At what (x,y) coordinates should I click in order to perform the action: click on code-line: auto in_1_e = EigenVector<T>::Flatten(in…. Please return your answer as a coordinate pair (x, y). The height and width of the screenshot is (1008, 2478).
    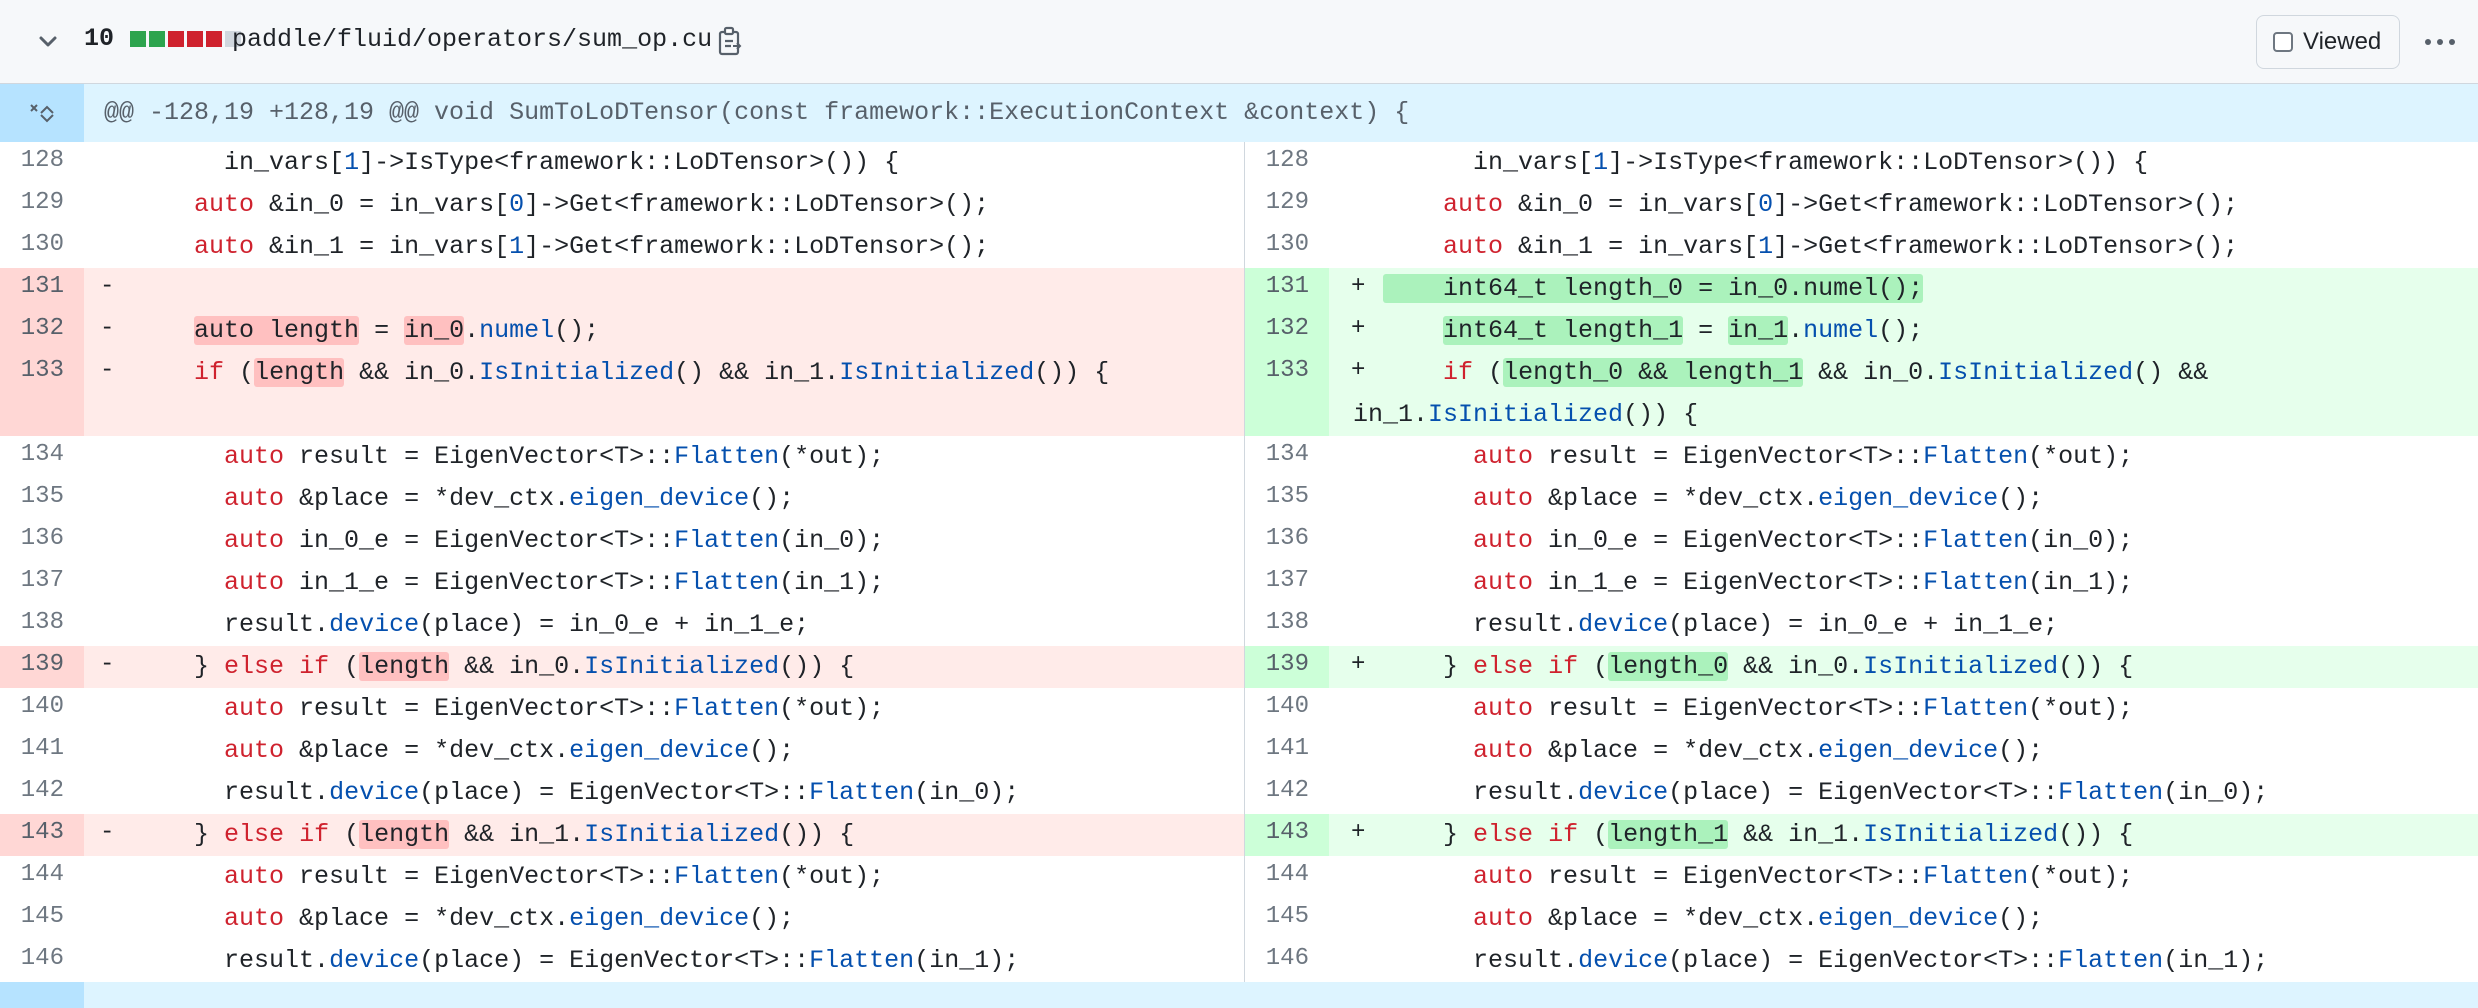
    Looking at the image, I should click on (669, 583).